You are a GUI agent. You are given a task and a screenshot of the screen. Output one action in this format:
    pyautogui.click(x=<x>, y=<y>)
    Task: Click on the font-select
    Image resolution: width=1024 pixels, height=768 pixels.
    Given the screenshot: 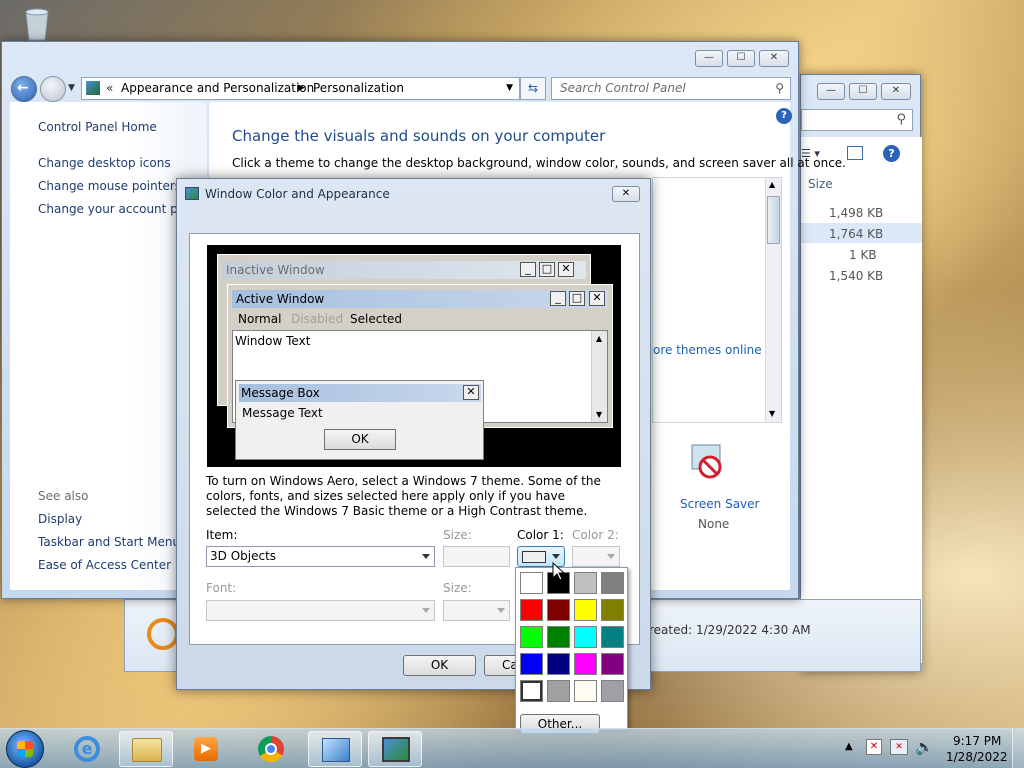 What is the action you would take?
    pyautogui.click(x=320, y=610)
    